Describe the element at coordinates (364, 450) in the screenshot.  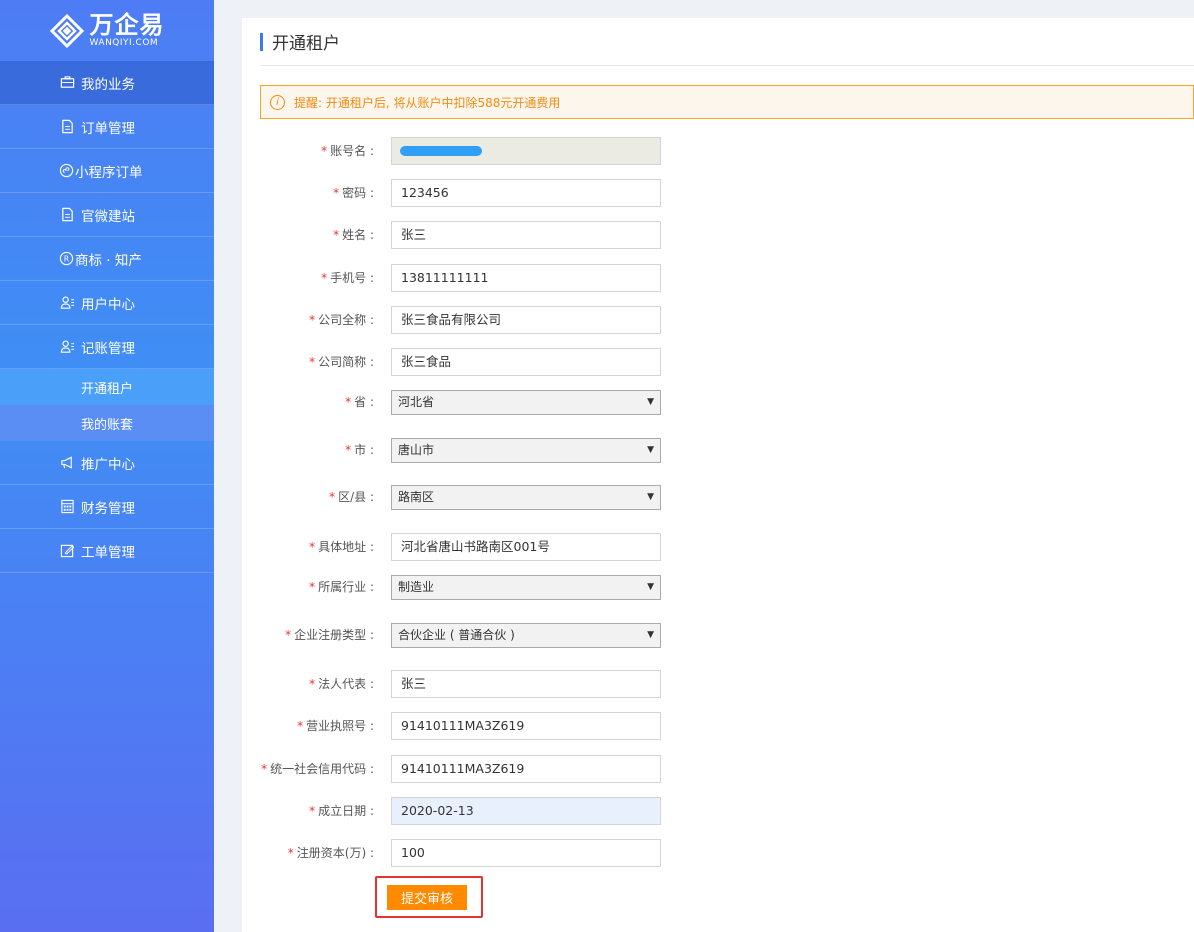
I see `city-label-text: 市 :` at that location.